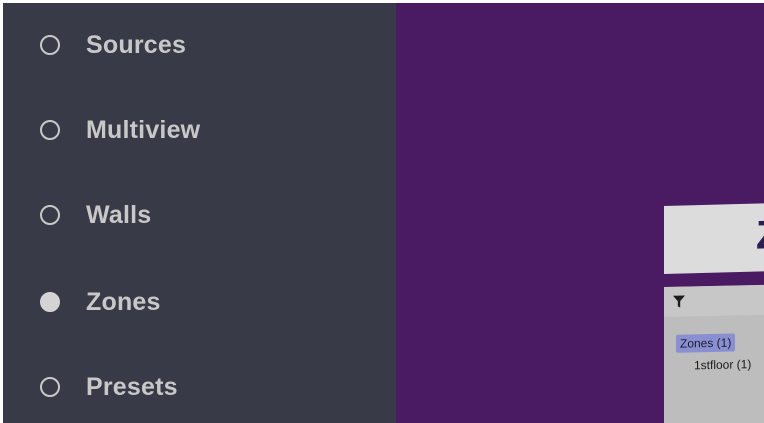 This screenshot has width=764, height=423. Describe the element at coordinates (119, 214) in the screenshot. I see `sidebar-item-label: Walls` at that location.